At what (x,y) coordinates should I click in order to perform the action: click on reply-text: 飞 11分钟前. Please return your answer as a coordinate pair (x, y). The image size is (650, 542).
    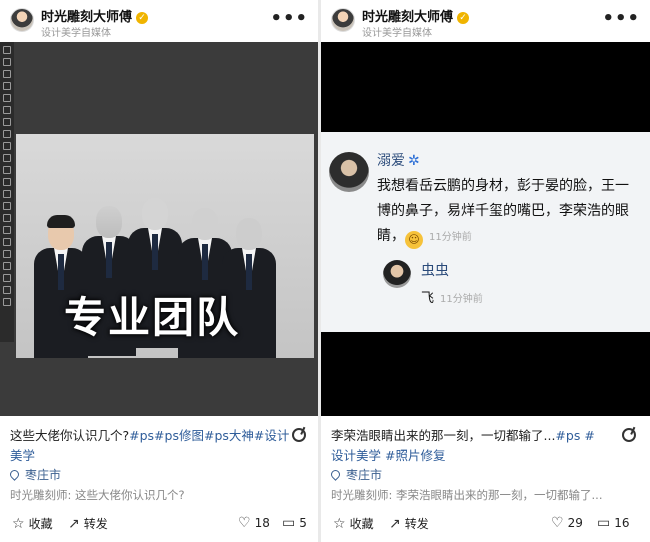
    Looking at the image, I should click on (452, 298).